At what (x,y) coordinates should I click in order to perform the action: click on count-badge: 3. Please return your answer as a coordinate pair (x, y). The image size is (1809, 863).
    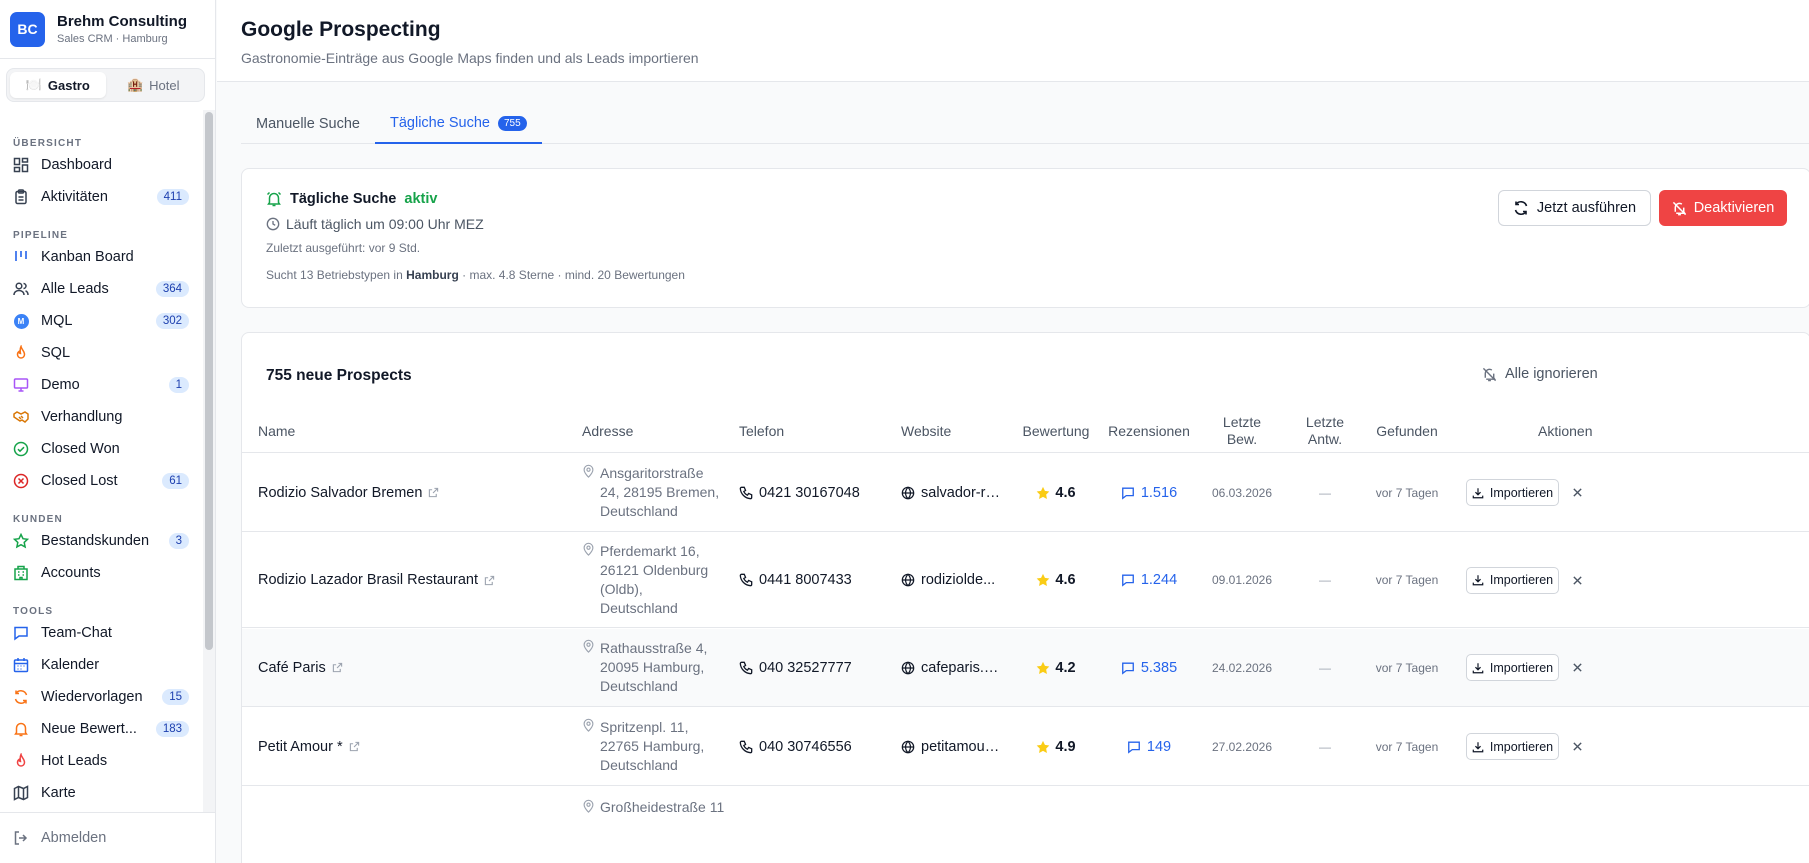
    Looking at the image, I should click on (178, 541).